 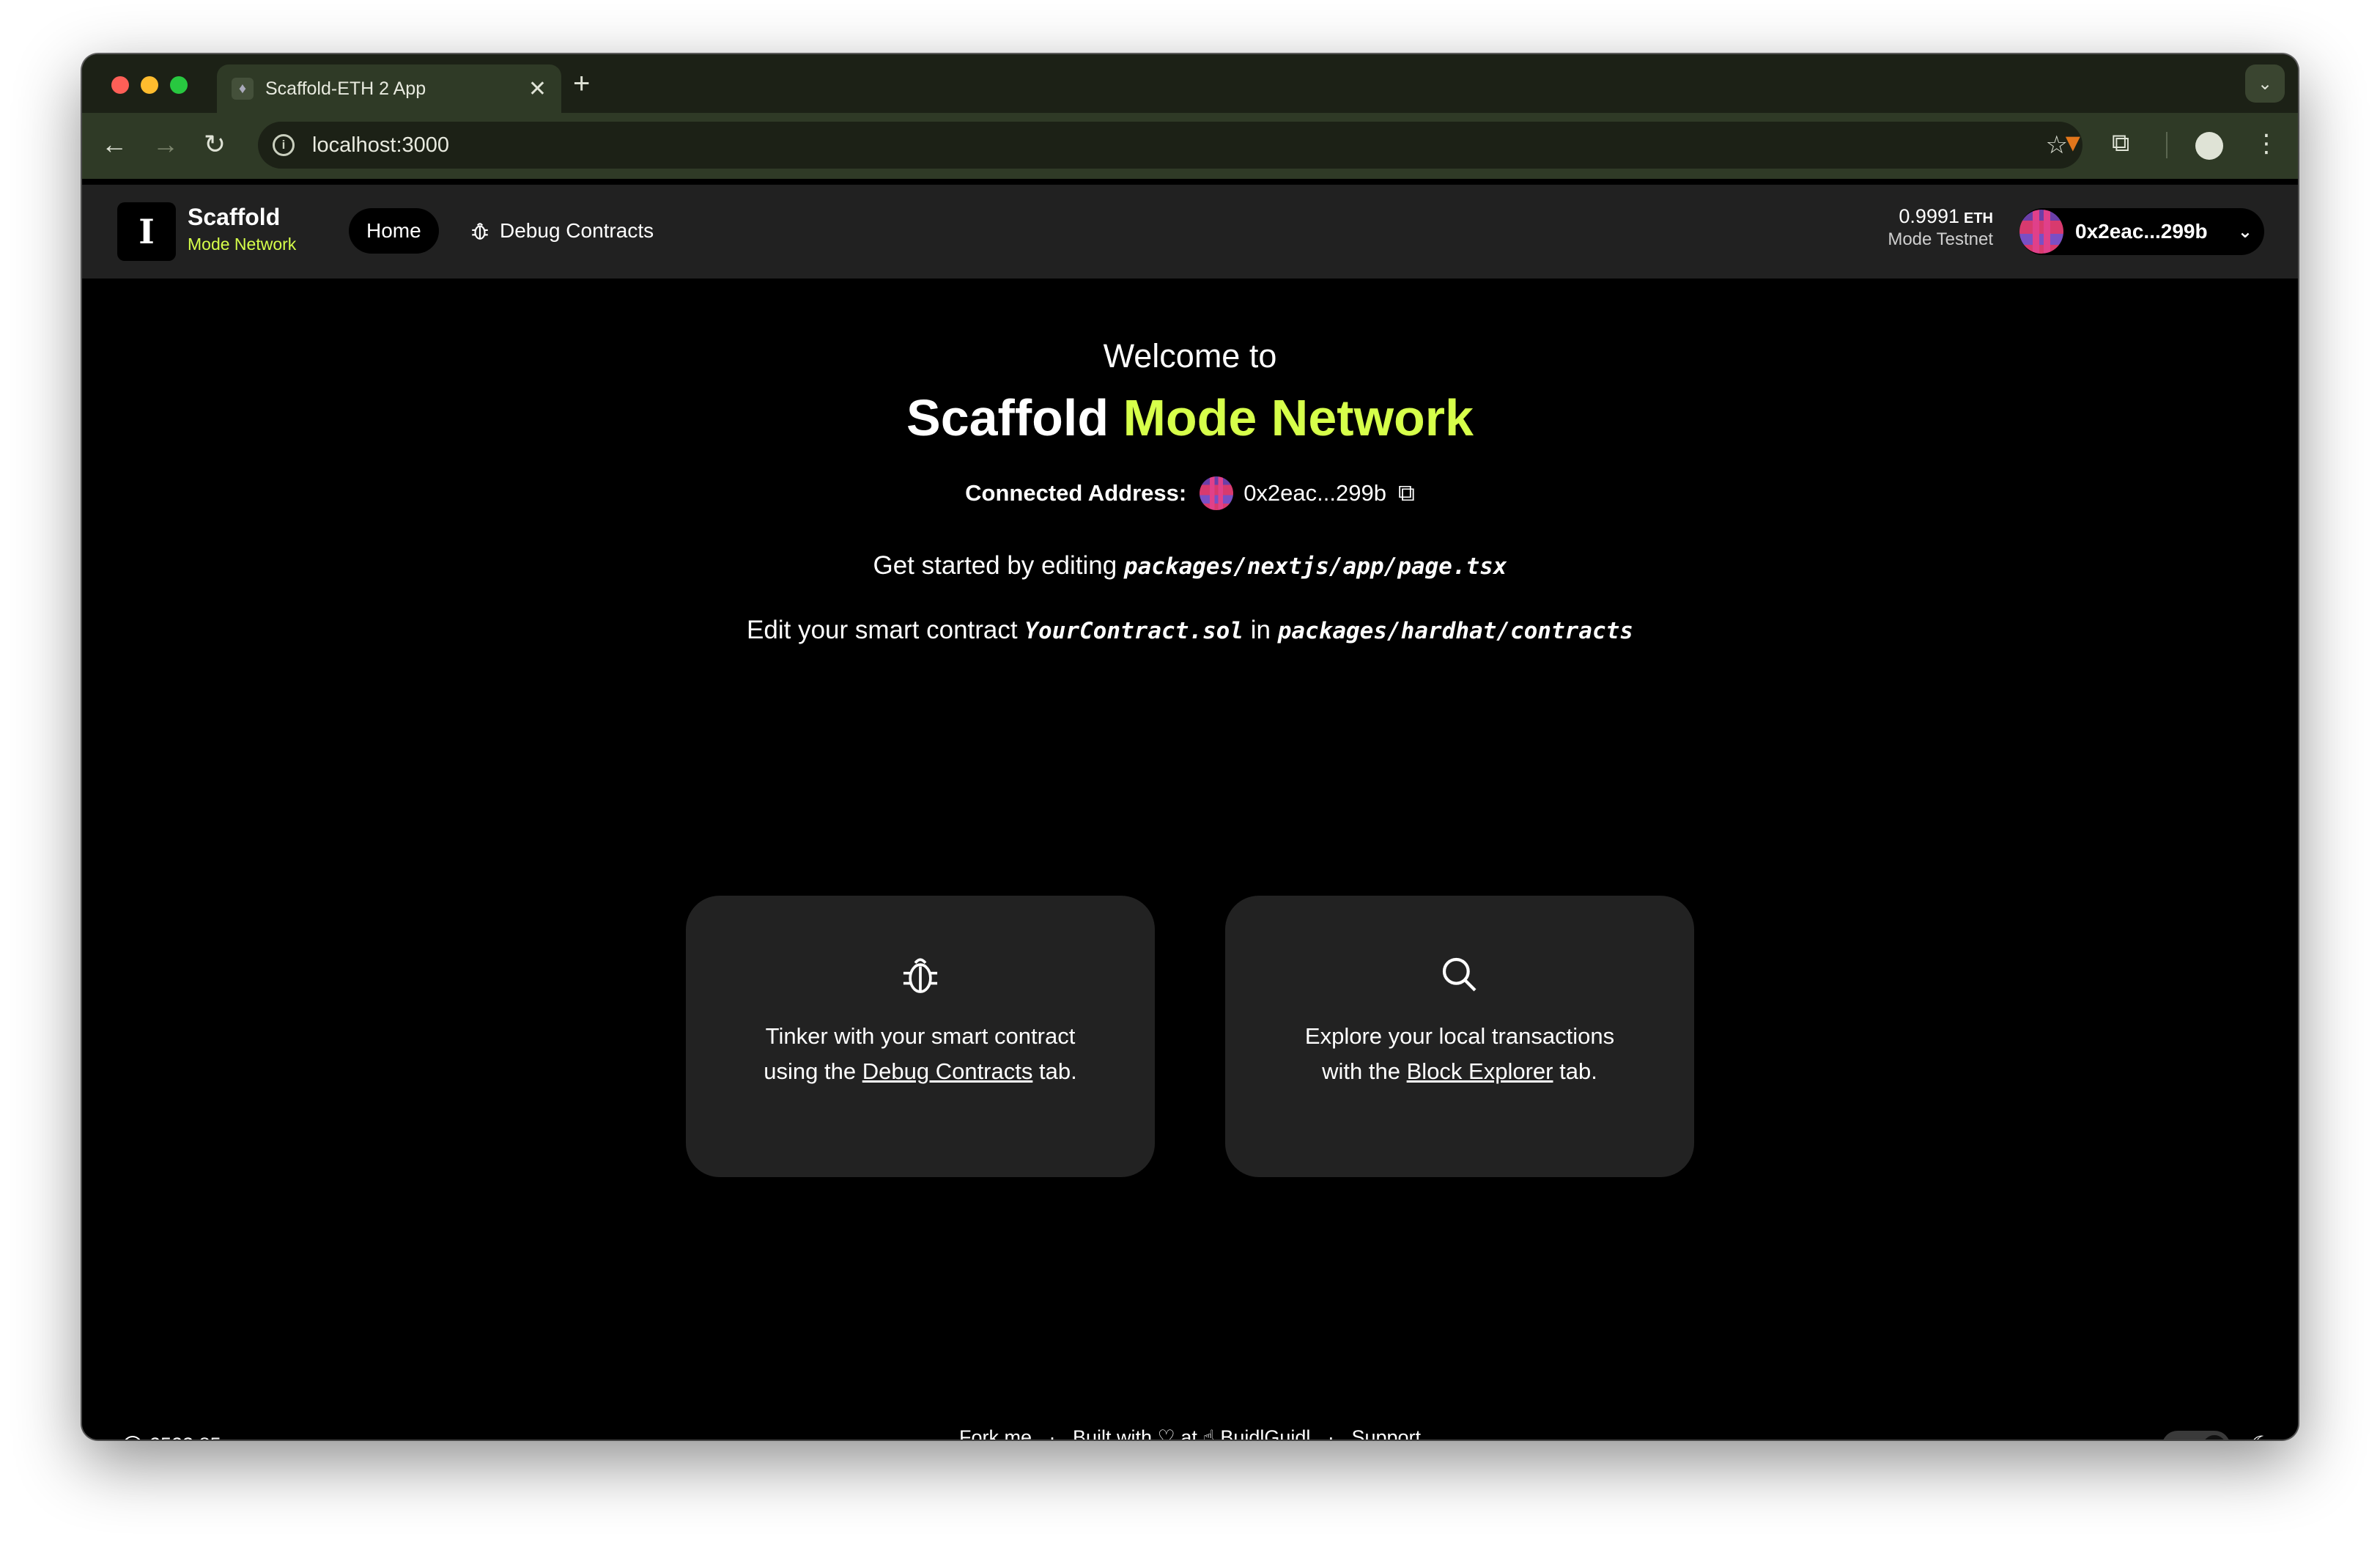 What do you see at coordinates (1406, 493) in the screenshot?
I see `copy-icon: ⧉` at bounding box center [1406, 493].